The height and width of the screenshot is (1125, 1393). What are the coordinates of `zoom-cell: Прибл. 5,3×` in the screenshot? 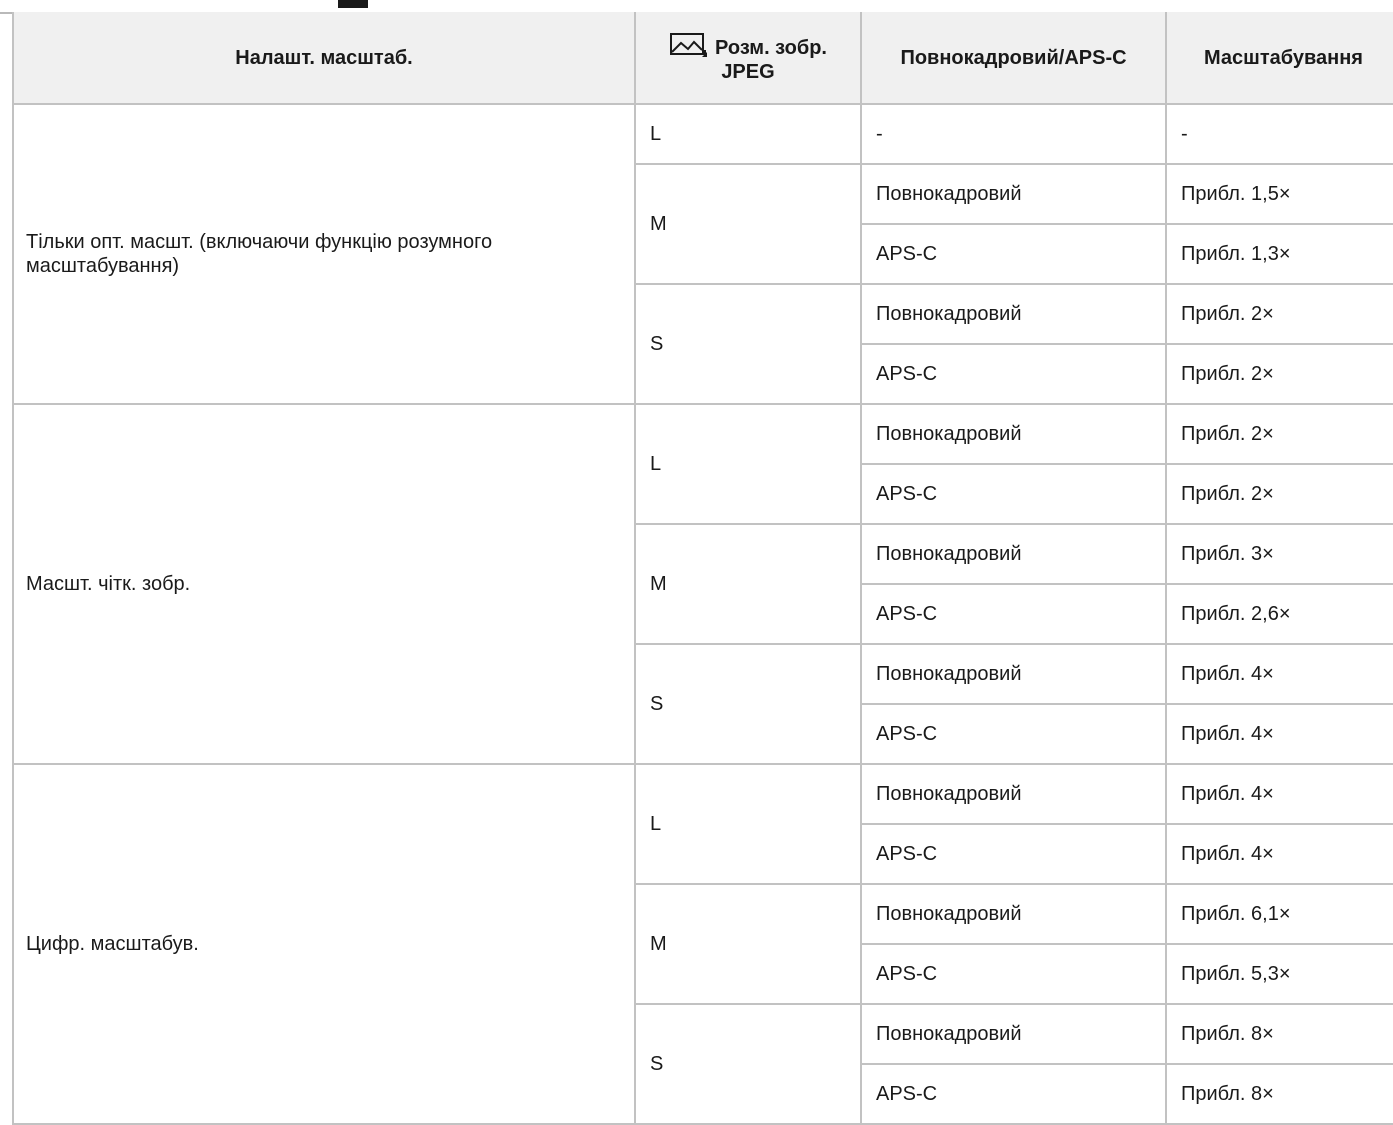 It's located at (1279, 974).